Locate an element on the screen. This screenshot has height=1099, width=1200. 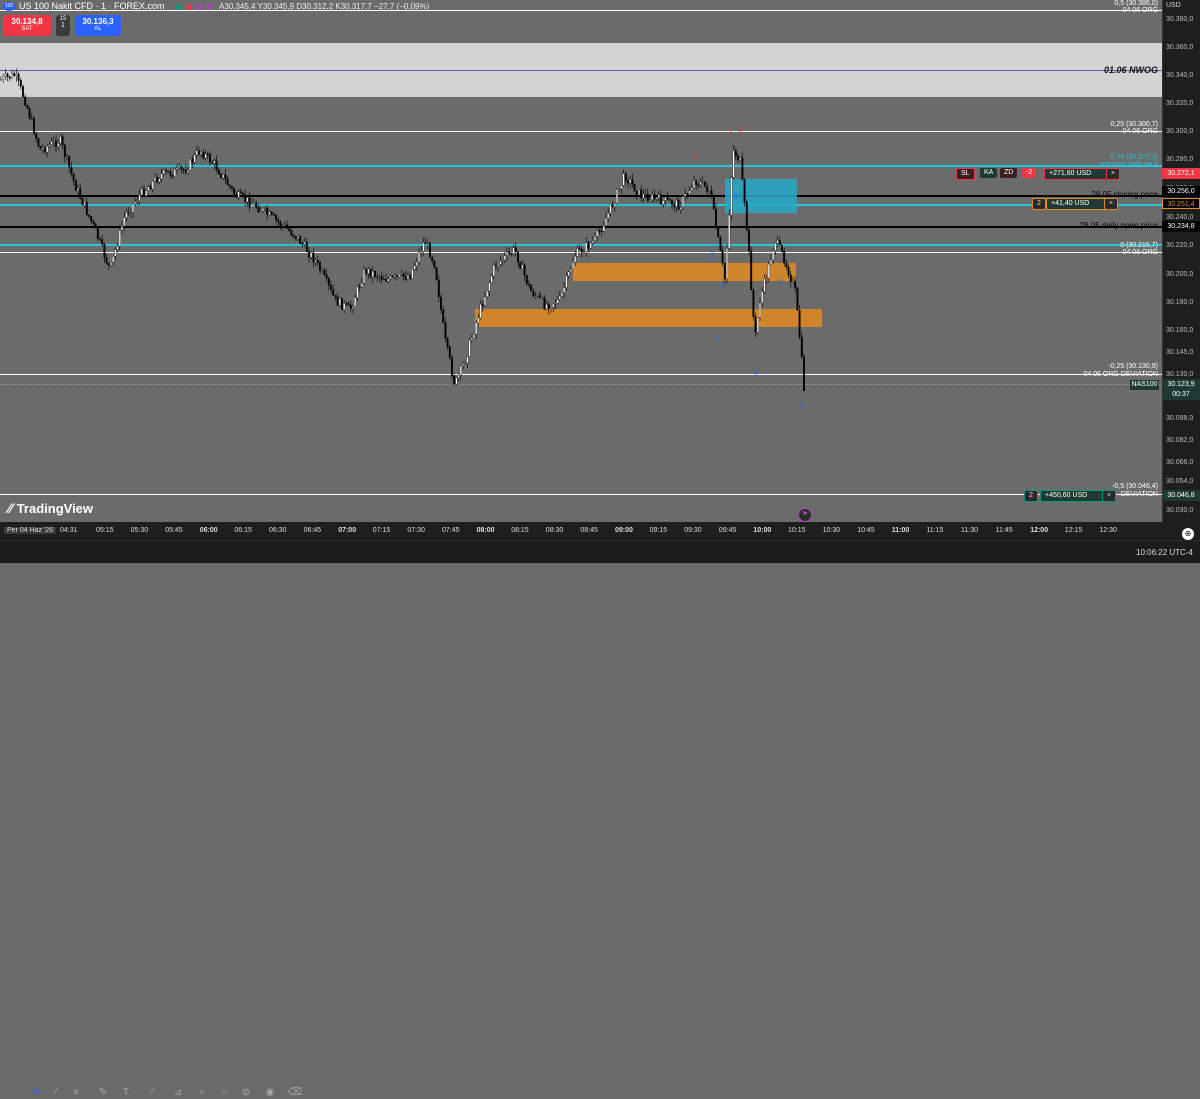
text-icon: T is located at coordinates (126, 1093).